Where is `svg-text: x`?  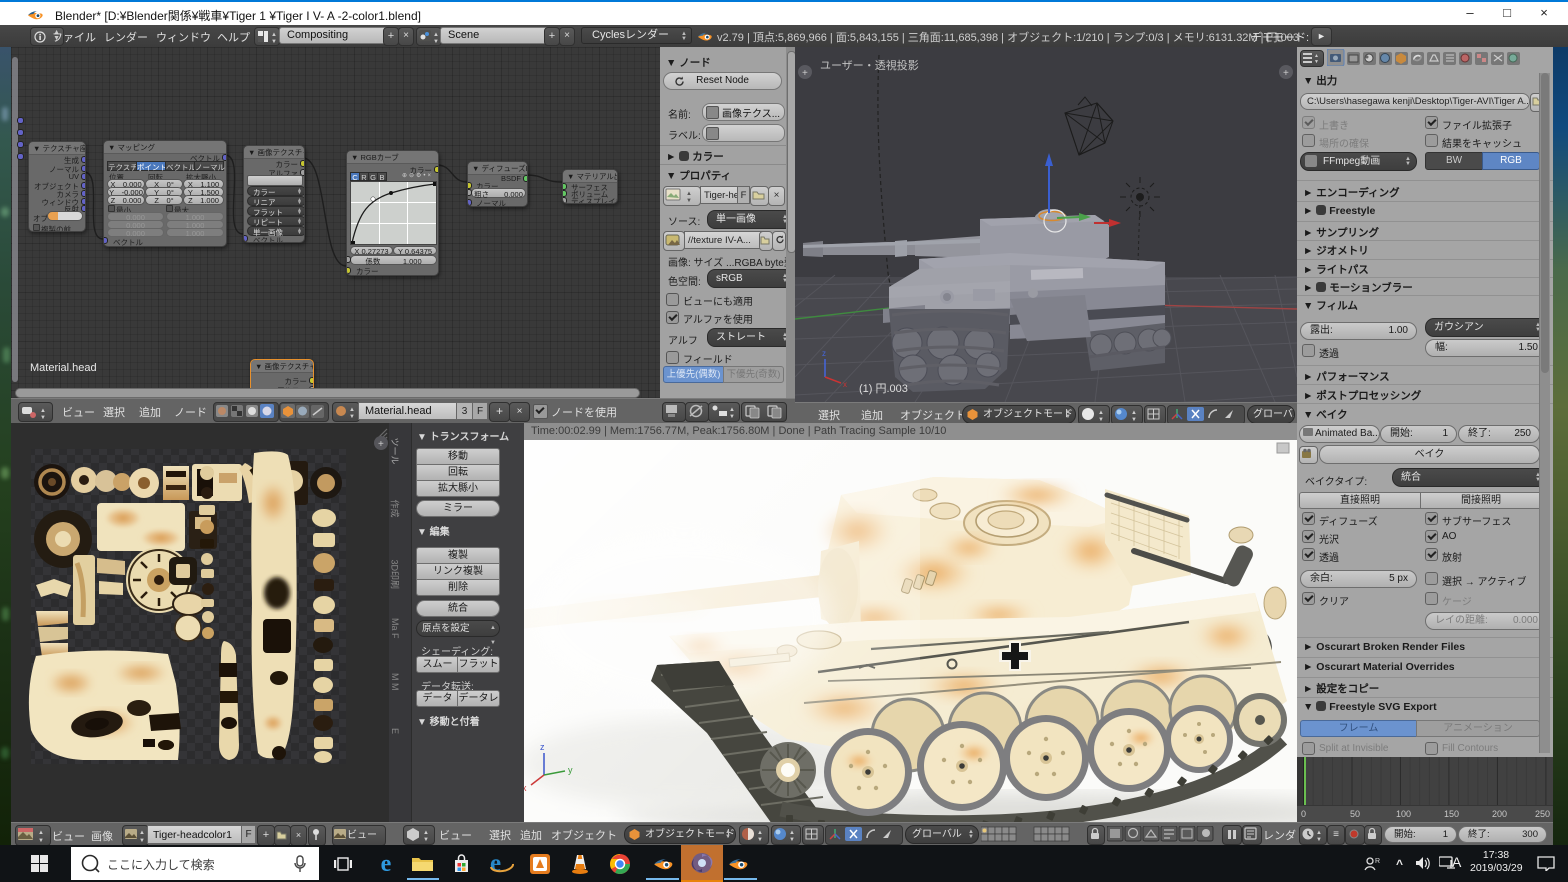
svg-text: x is located at coordinates (845, 384).